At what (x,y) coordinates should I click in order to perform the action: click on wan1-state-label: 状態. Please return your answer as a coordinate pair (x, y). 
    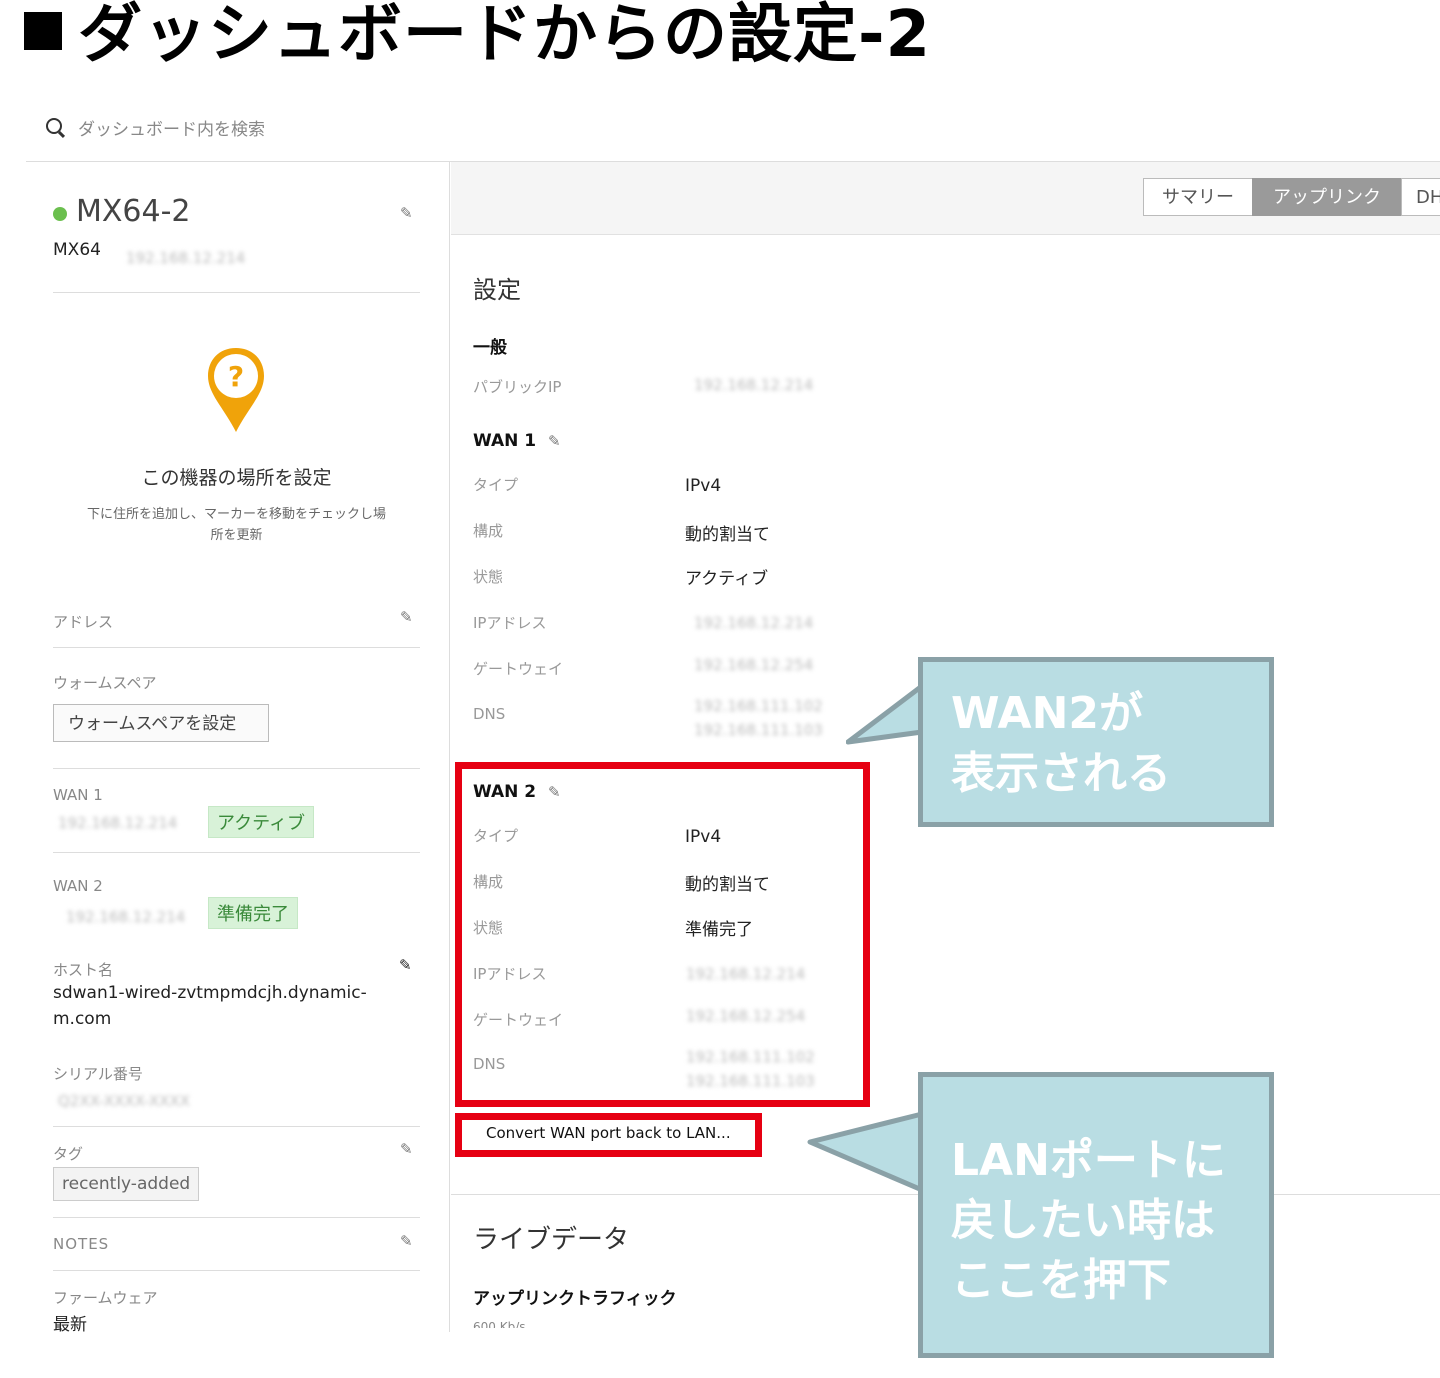
    Looking at the image, I should click on (488, 577).